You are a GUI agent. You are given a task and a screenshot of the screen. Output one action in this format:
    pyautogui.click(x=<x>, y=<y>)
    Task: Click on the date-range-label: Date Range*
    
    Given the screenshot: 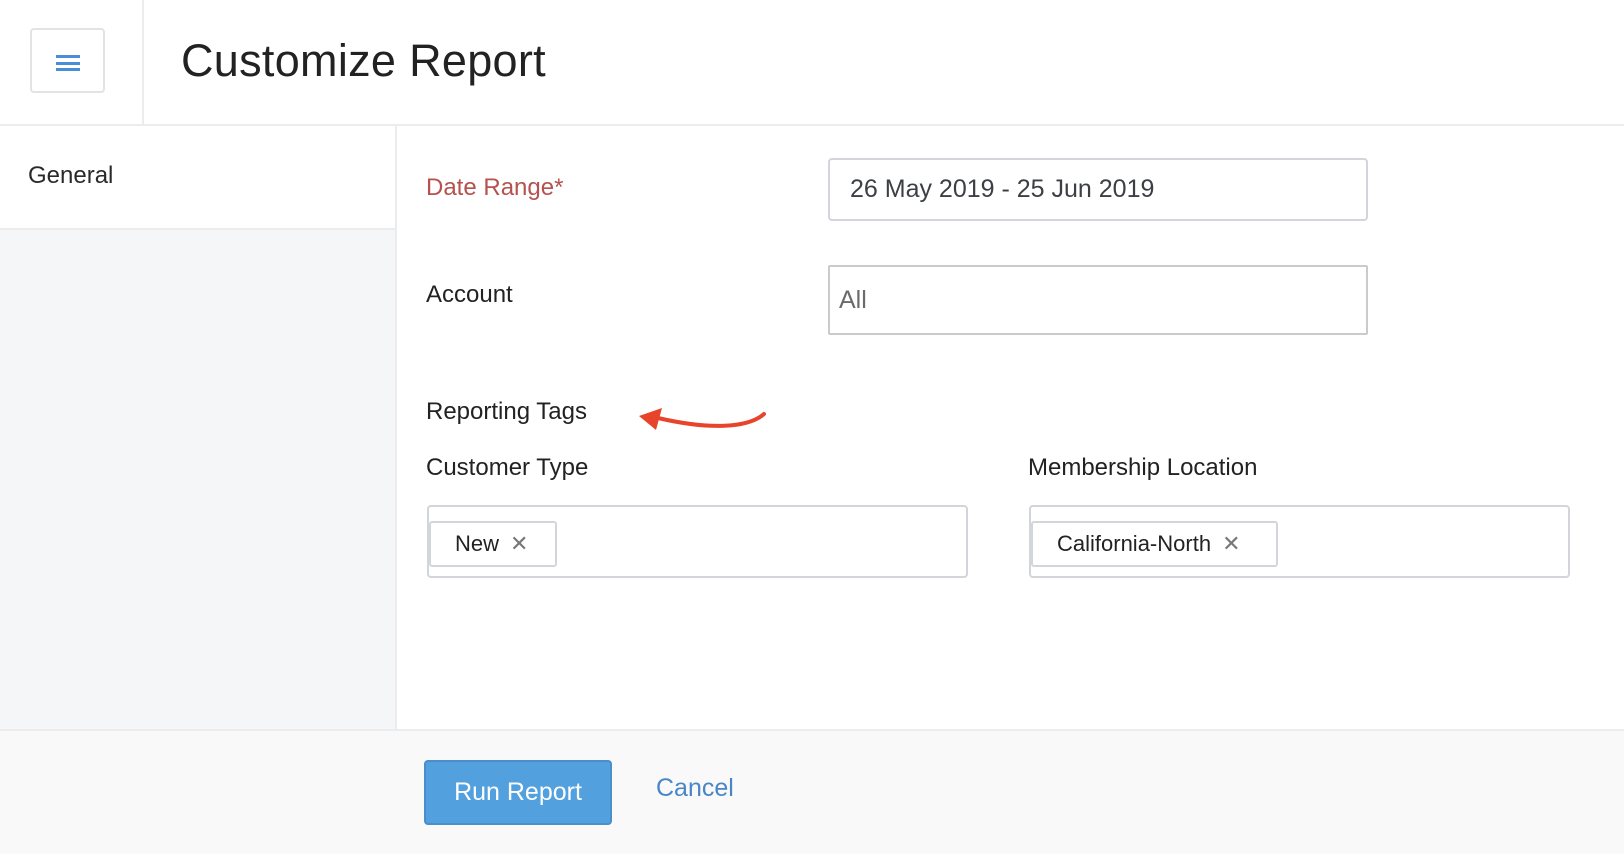 What is the action you would take?
    pyautogui.click(x=495, y=187)
    